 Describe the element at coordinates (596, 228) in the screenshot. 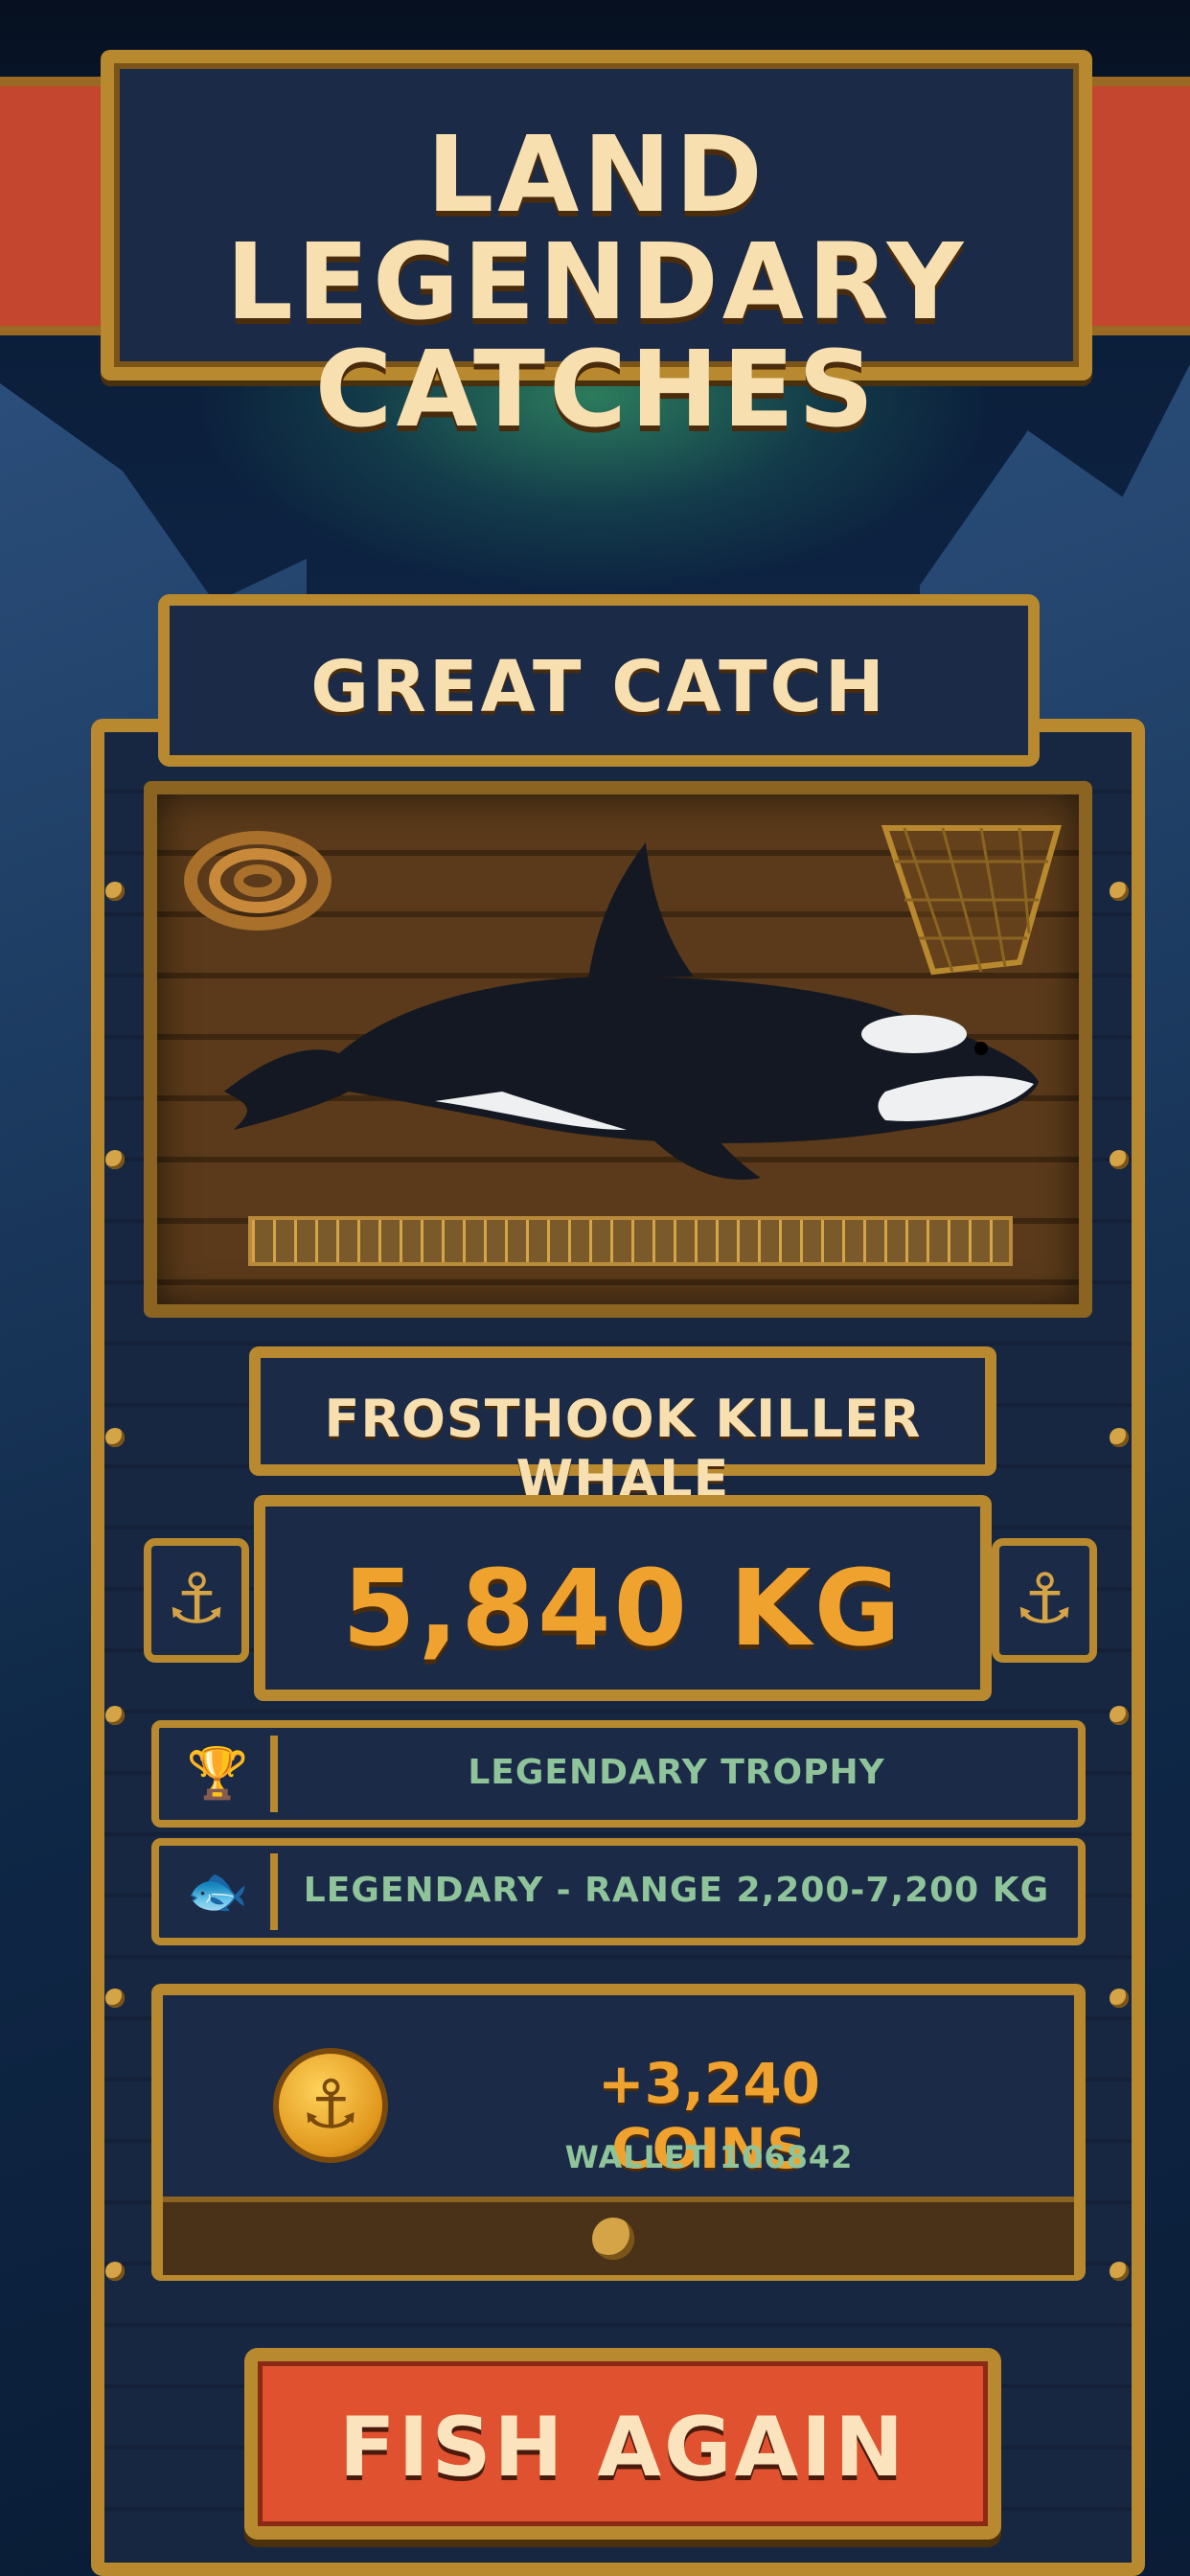

I see `banner-title-line1: LAND LEGENDARY` at that location.